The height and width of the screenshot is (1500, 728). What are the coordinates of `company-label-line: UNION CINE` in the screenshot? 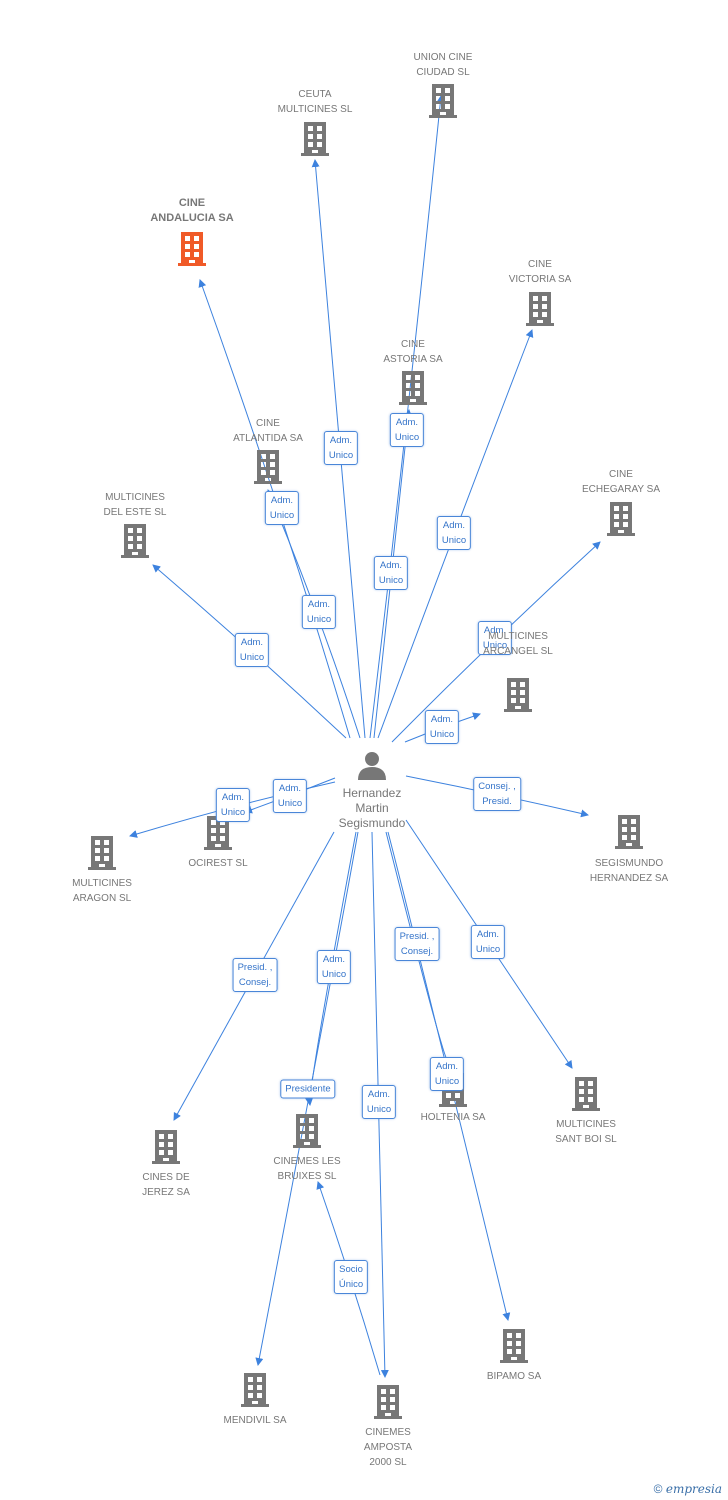 It's located at (443, 57).